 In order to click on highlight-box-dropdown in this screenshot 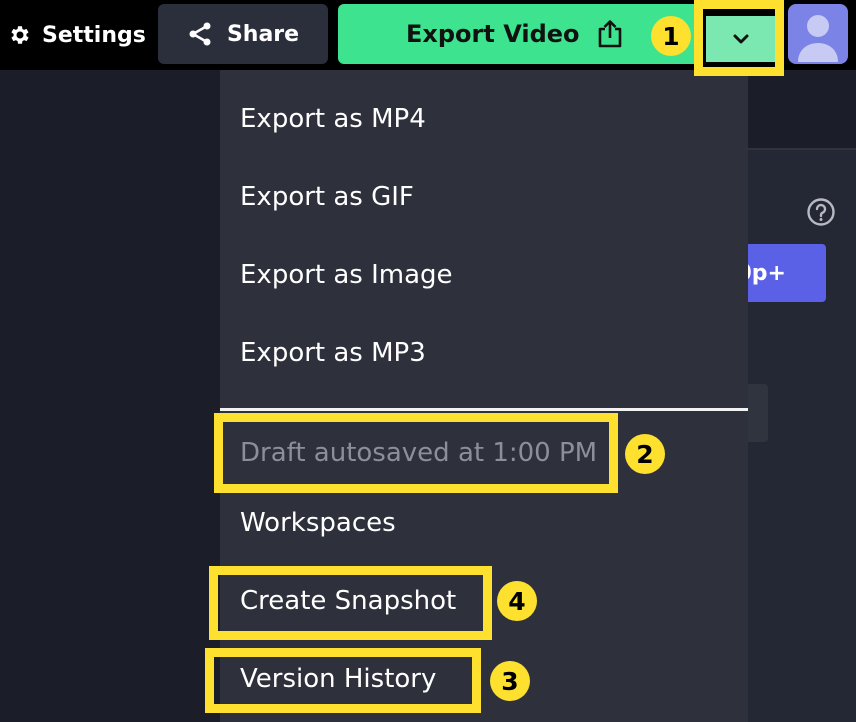, I will do `click(739, 38)`.